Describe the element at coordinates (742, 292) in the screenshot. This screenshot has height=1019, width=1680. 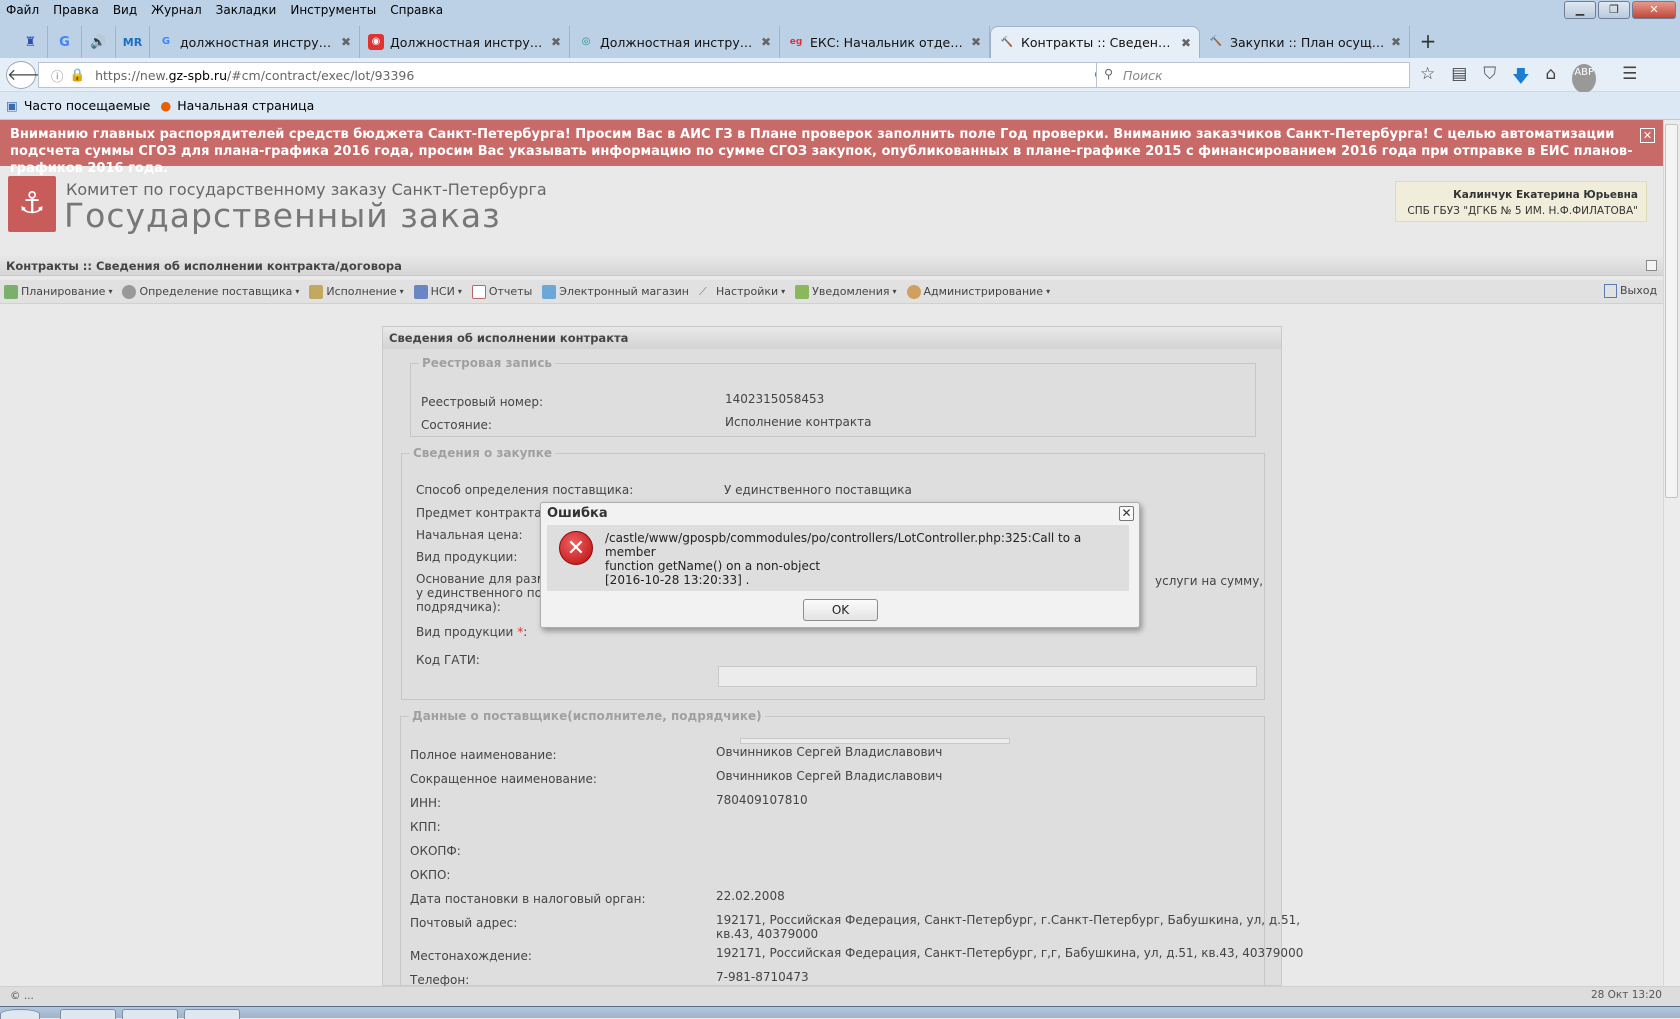
I see `menu-settings: ⟋ Настройки ▾` at that location.